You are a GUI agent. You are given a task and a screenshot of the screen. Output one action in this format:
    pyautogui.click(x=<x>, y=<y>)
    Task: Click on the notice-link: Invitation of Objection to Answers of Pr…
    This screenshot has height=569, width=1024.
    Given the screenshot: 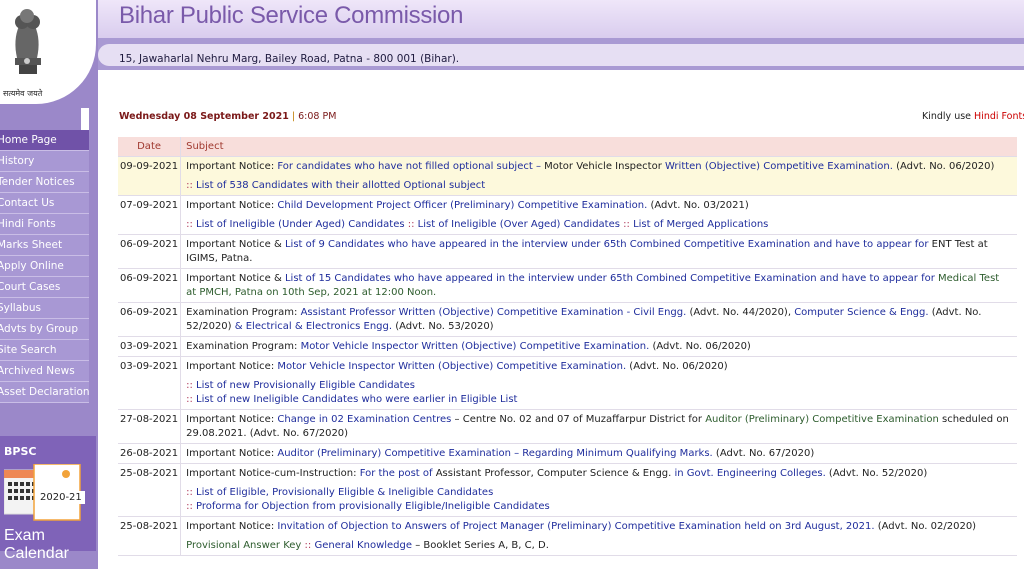 What is the action you would take?
    pyautogui.click(x=575, y=526)
    